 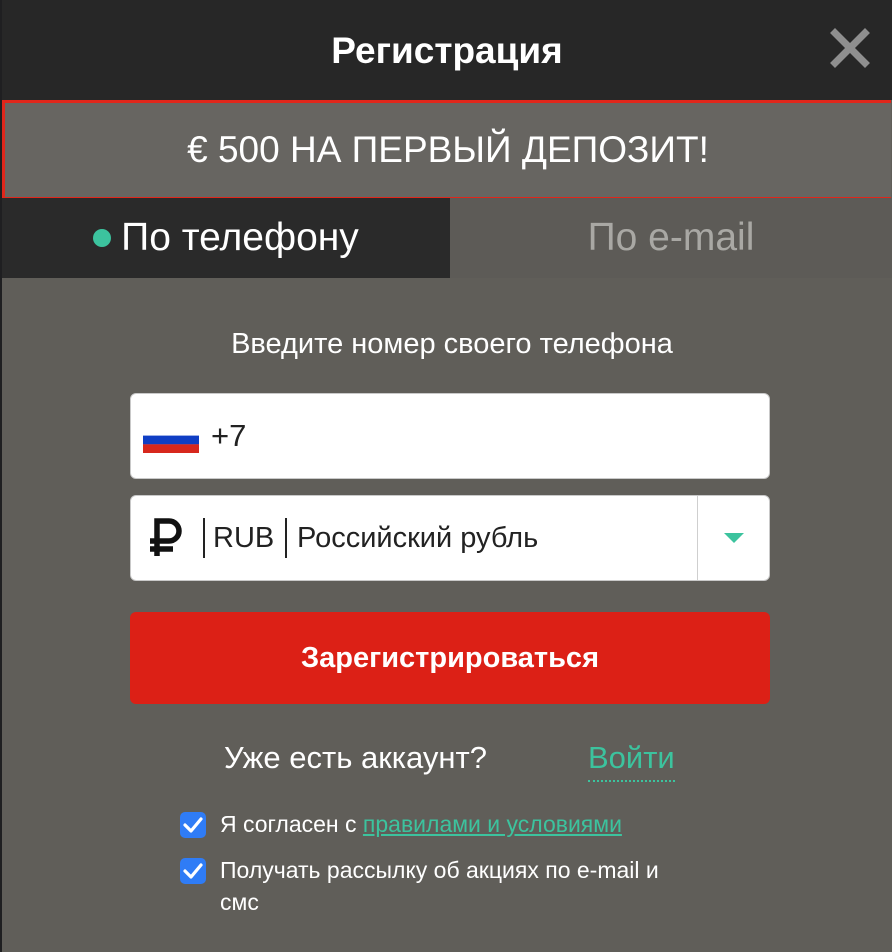 I want to click on terms-link: правилами и условиями, so click(x=492, y=824).